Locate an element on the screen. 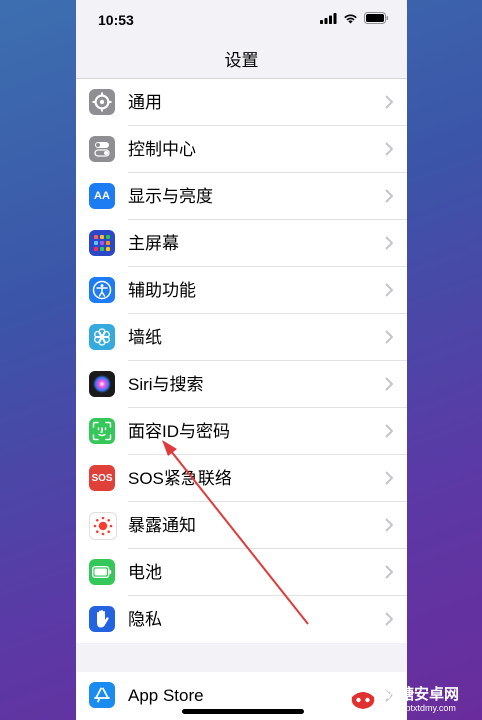  settings-row-label: 主屏幕 is located at coordinates (153, 243).